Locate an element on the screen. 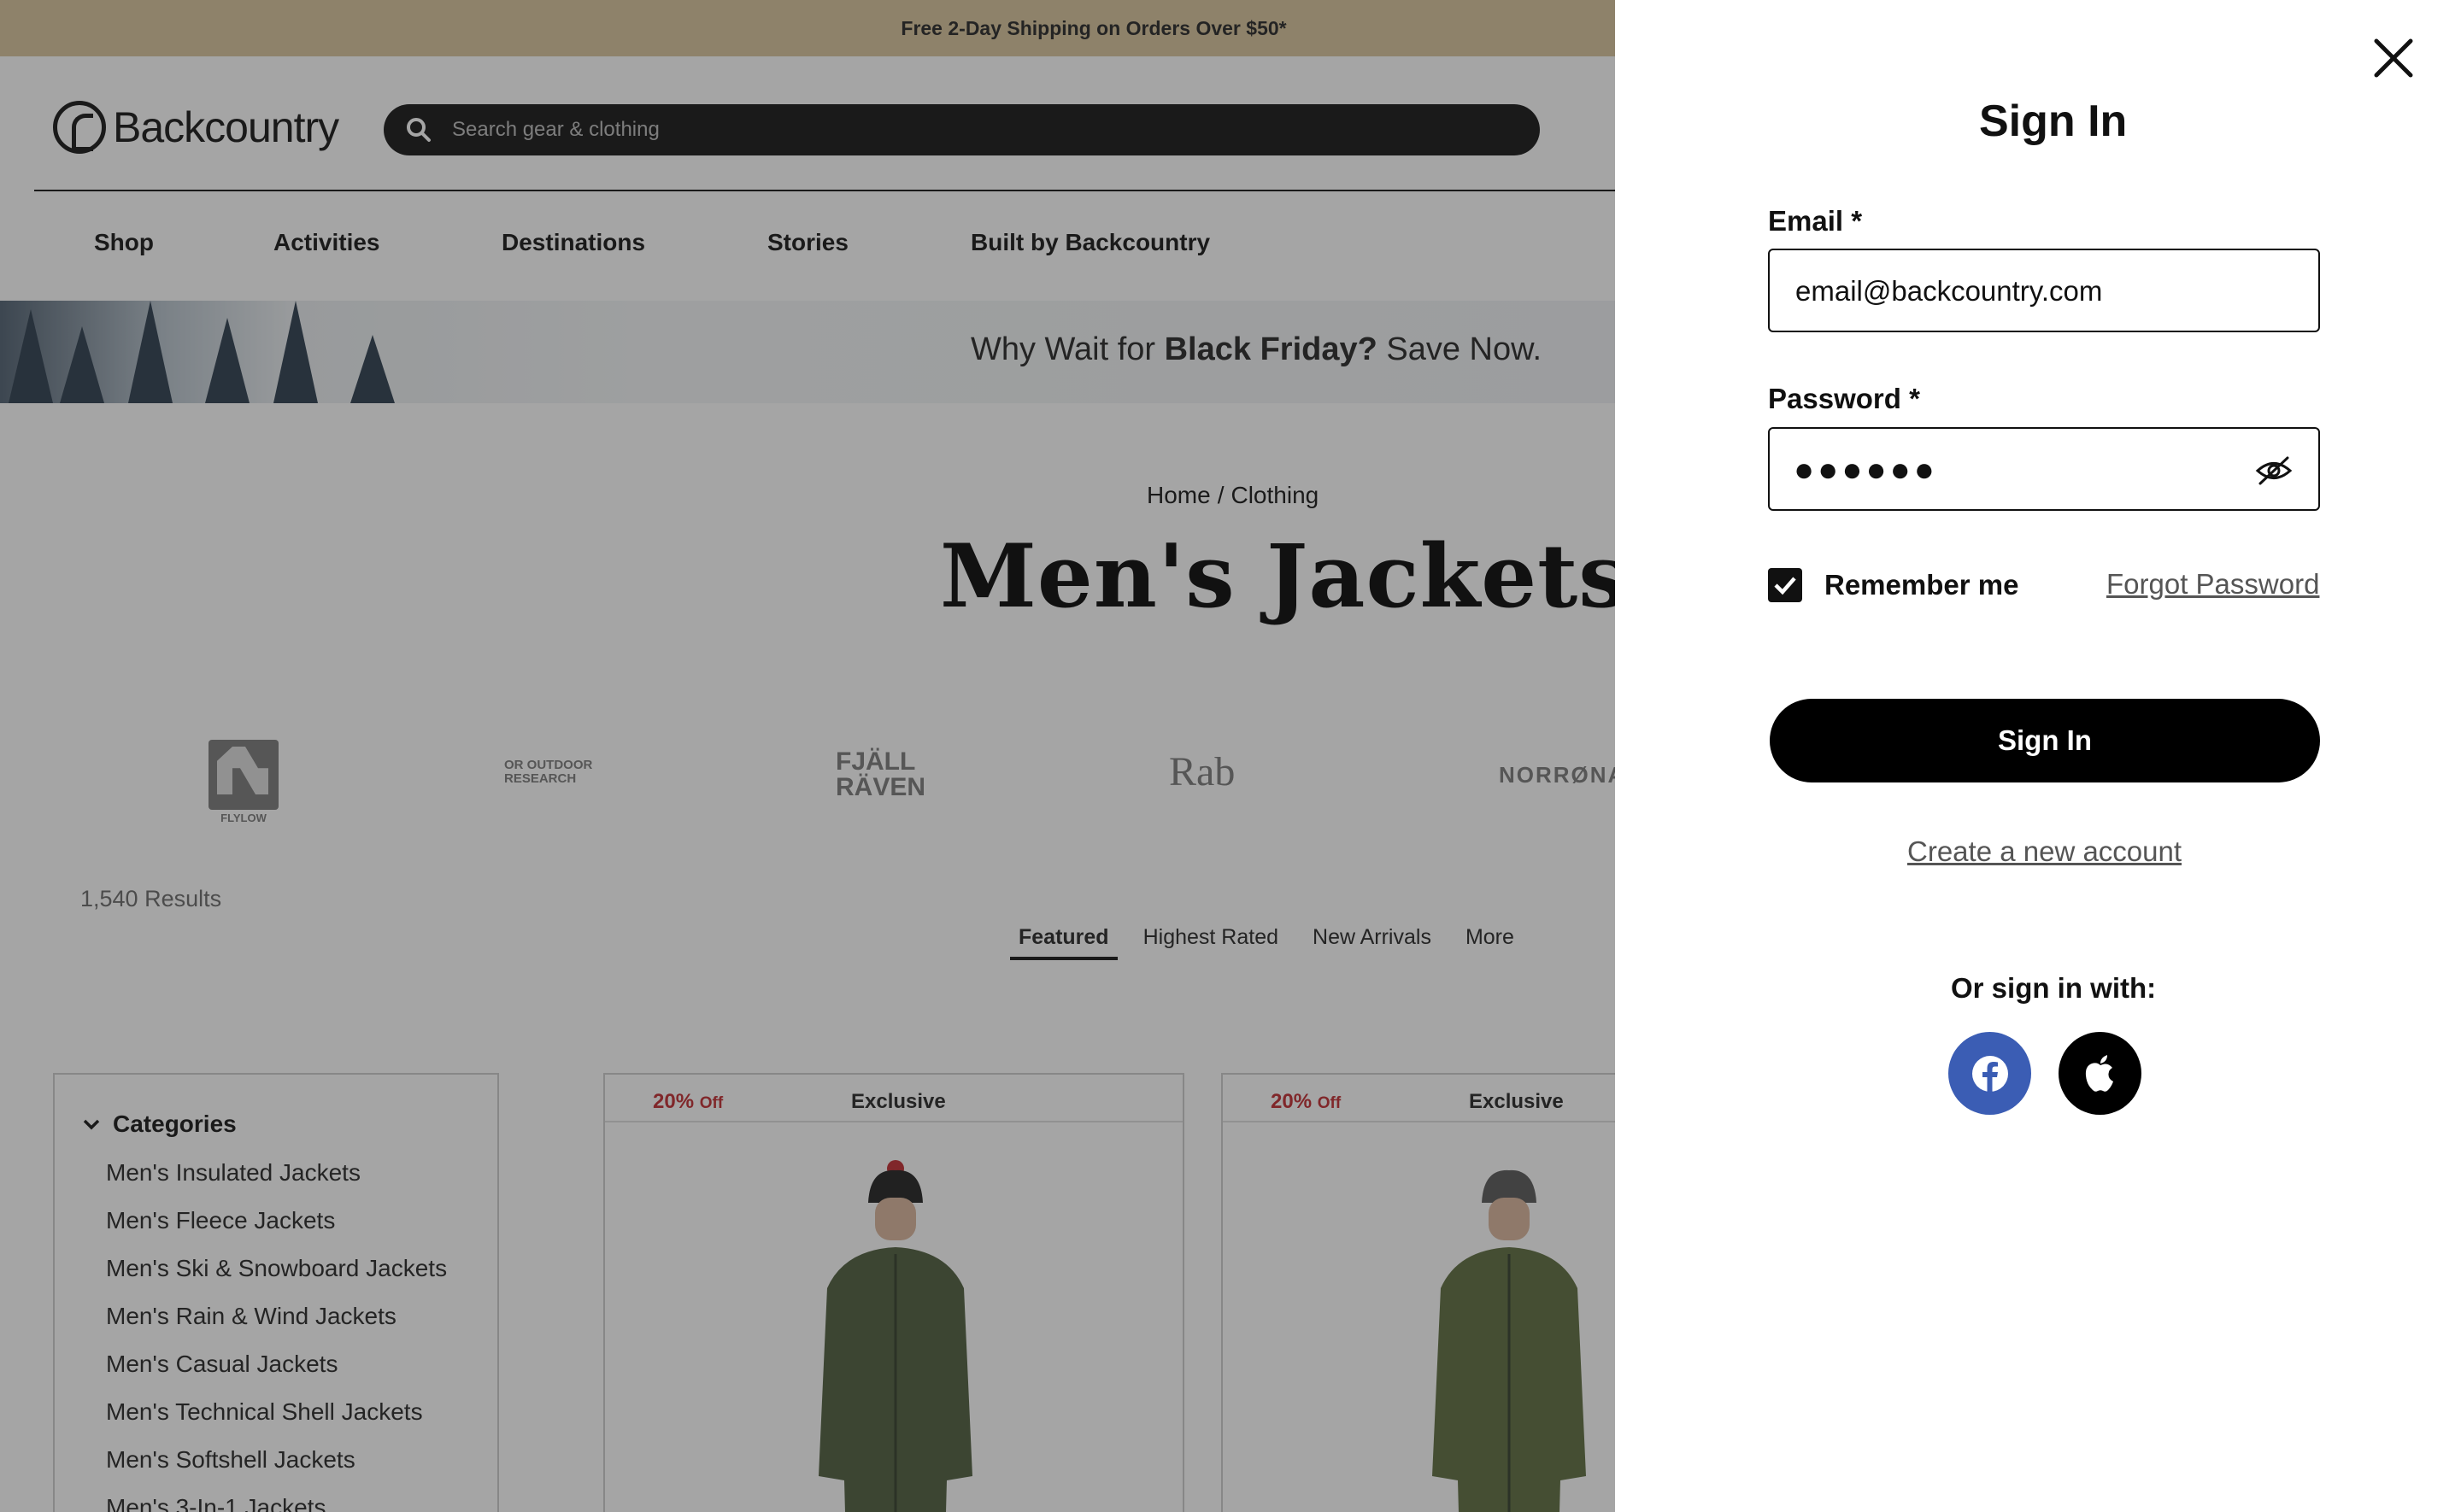  forgot-password-link: Forgot Password is located at coordinates (2212, 584).